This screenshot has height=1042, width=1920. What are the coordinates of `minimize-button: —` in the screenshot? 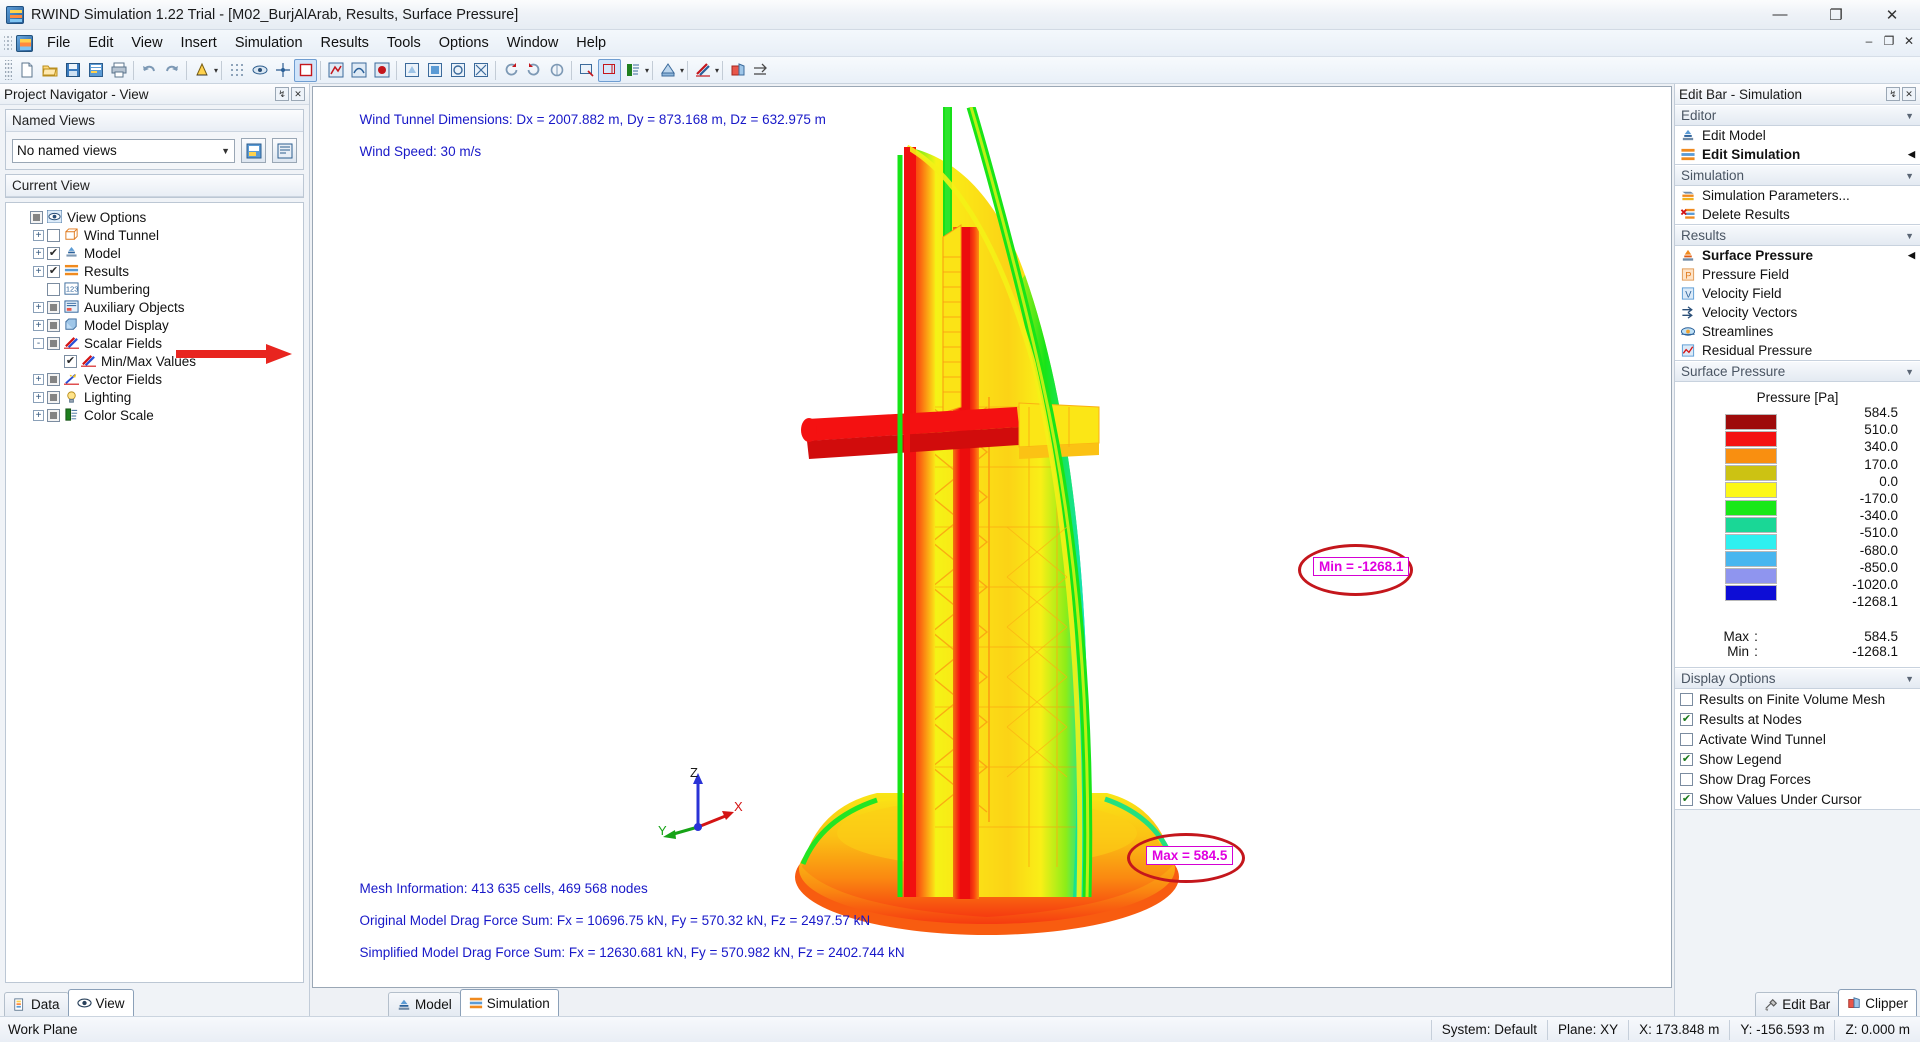 It's located at (1780, 15).